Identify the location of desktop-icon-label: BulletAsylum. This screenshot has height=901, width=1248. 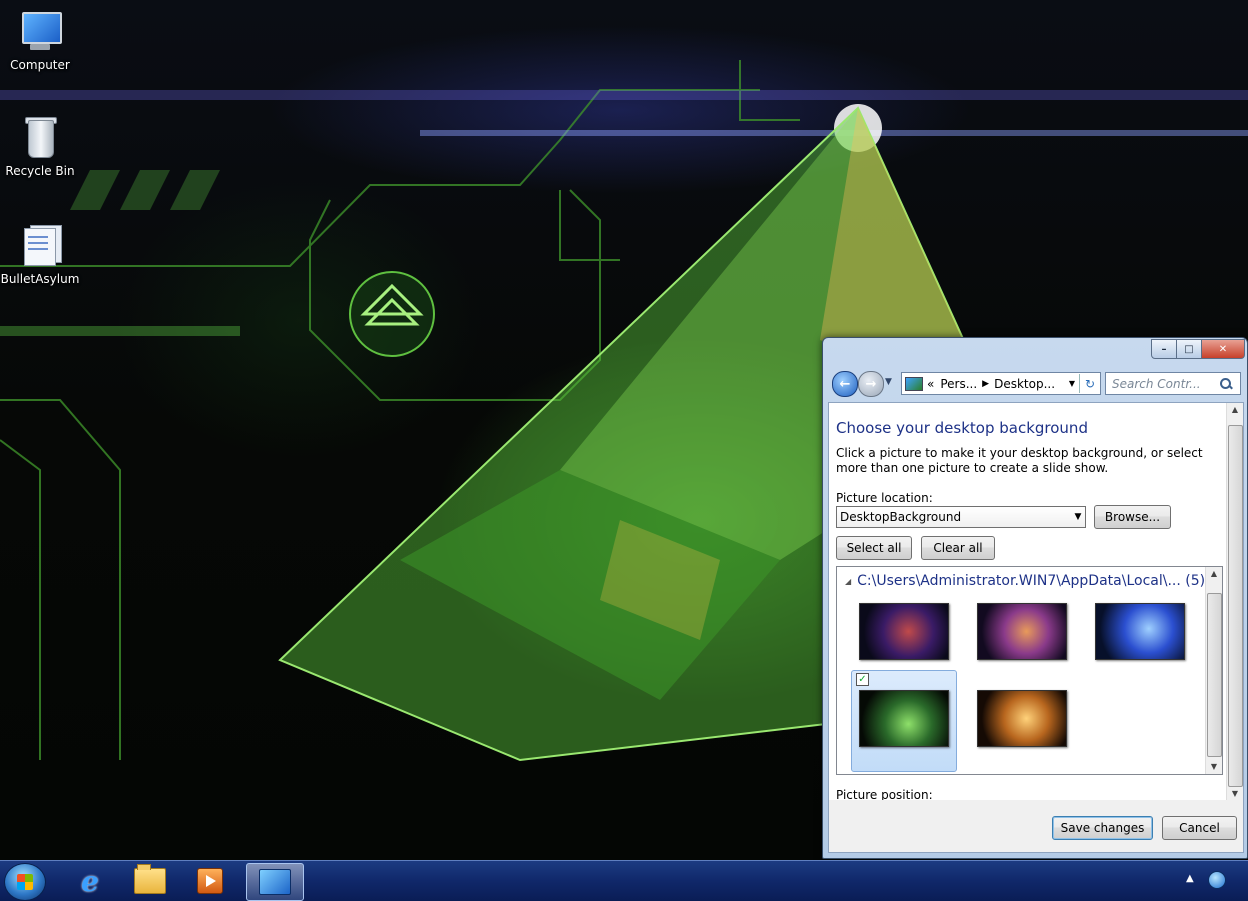
(40, 279).